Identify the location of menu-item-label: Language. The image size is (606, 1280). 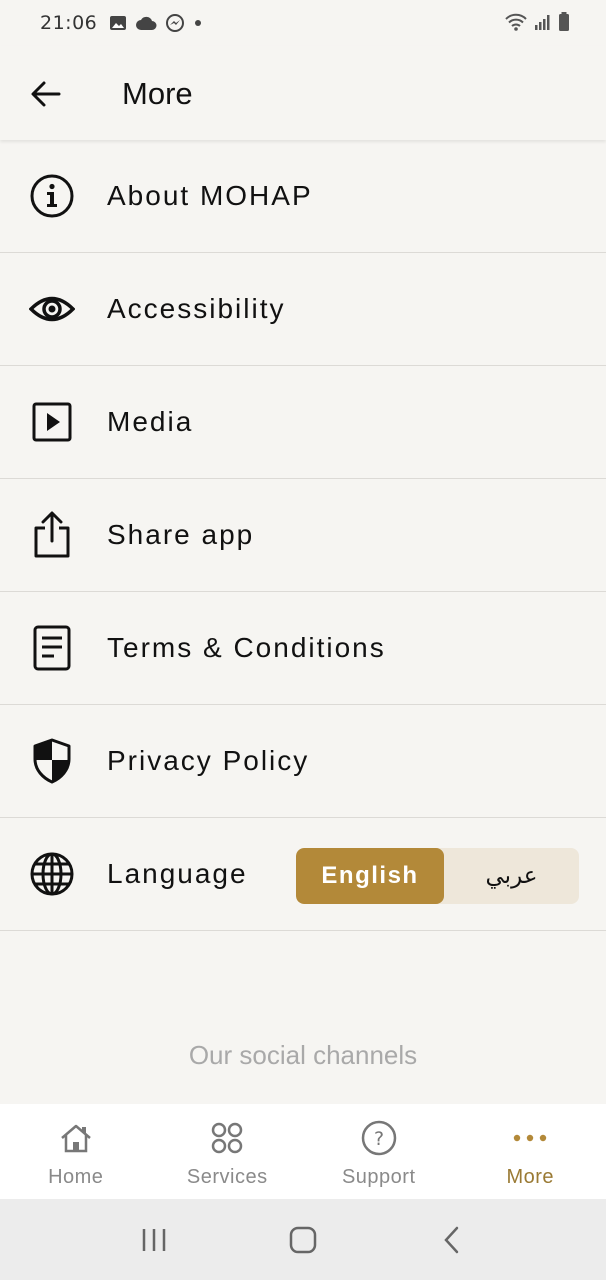
(177, 873).